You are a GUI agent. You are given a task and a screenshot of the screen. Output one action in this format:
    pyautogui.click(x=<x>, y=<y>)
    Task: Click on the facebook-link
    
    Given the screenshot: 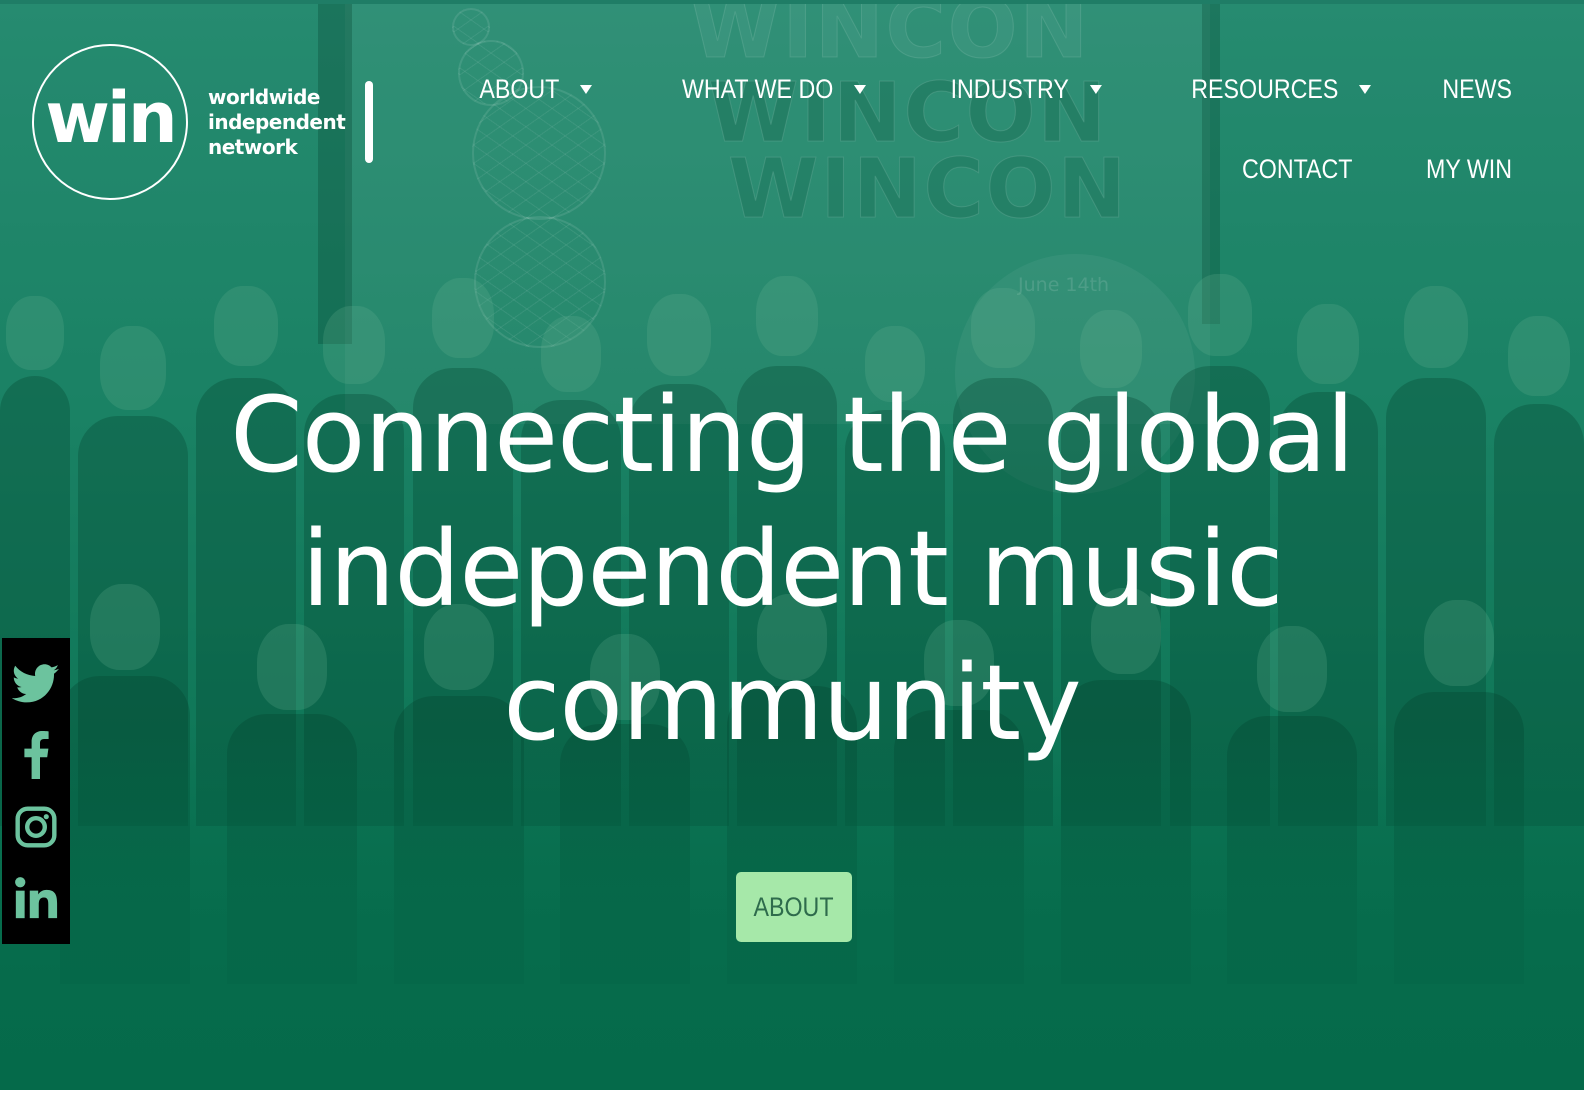 What is the action you would take?
    pyautogui.click(x=36, y=755)
    